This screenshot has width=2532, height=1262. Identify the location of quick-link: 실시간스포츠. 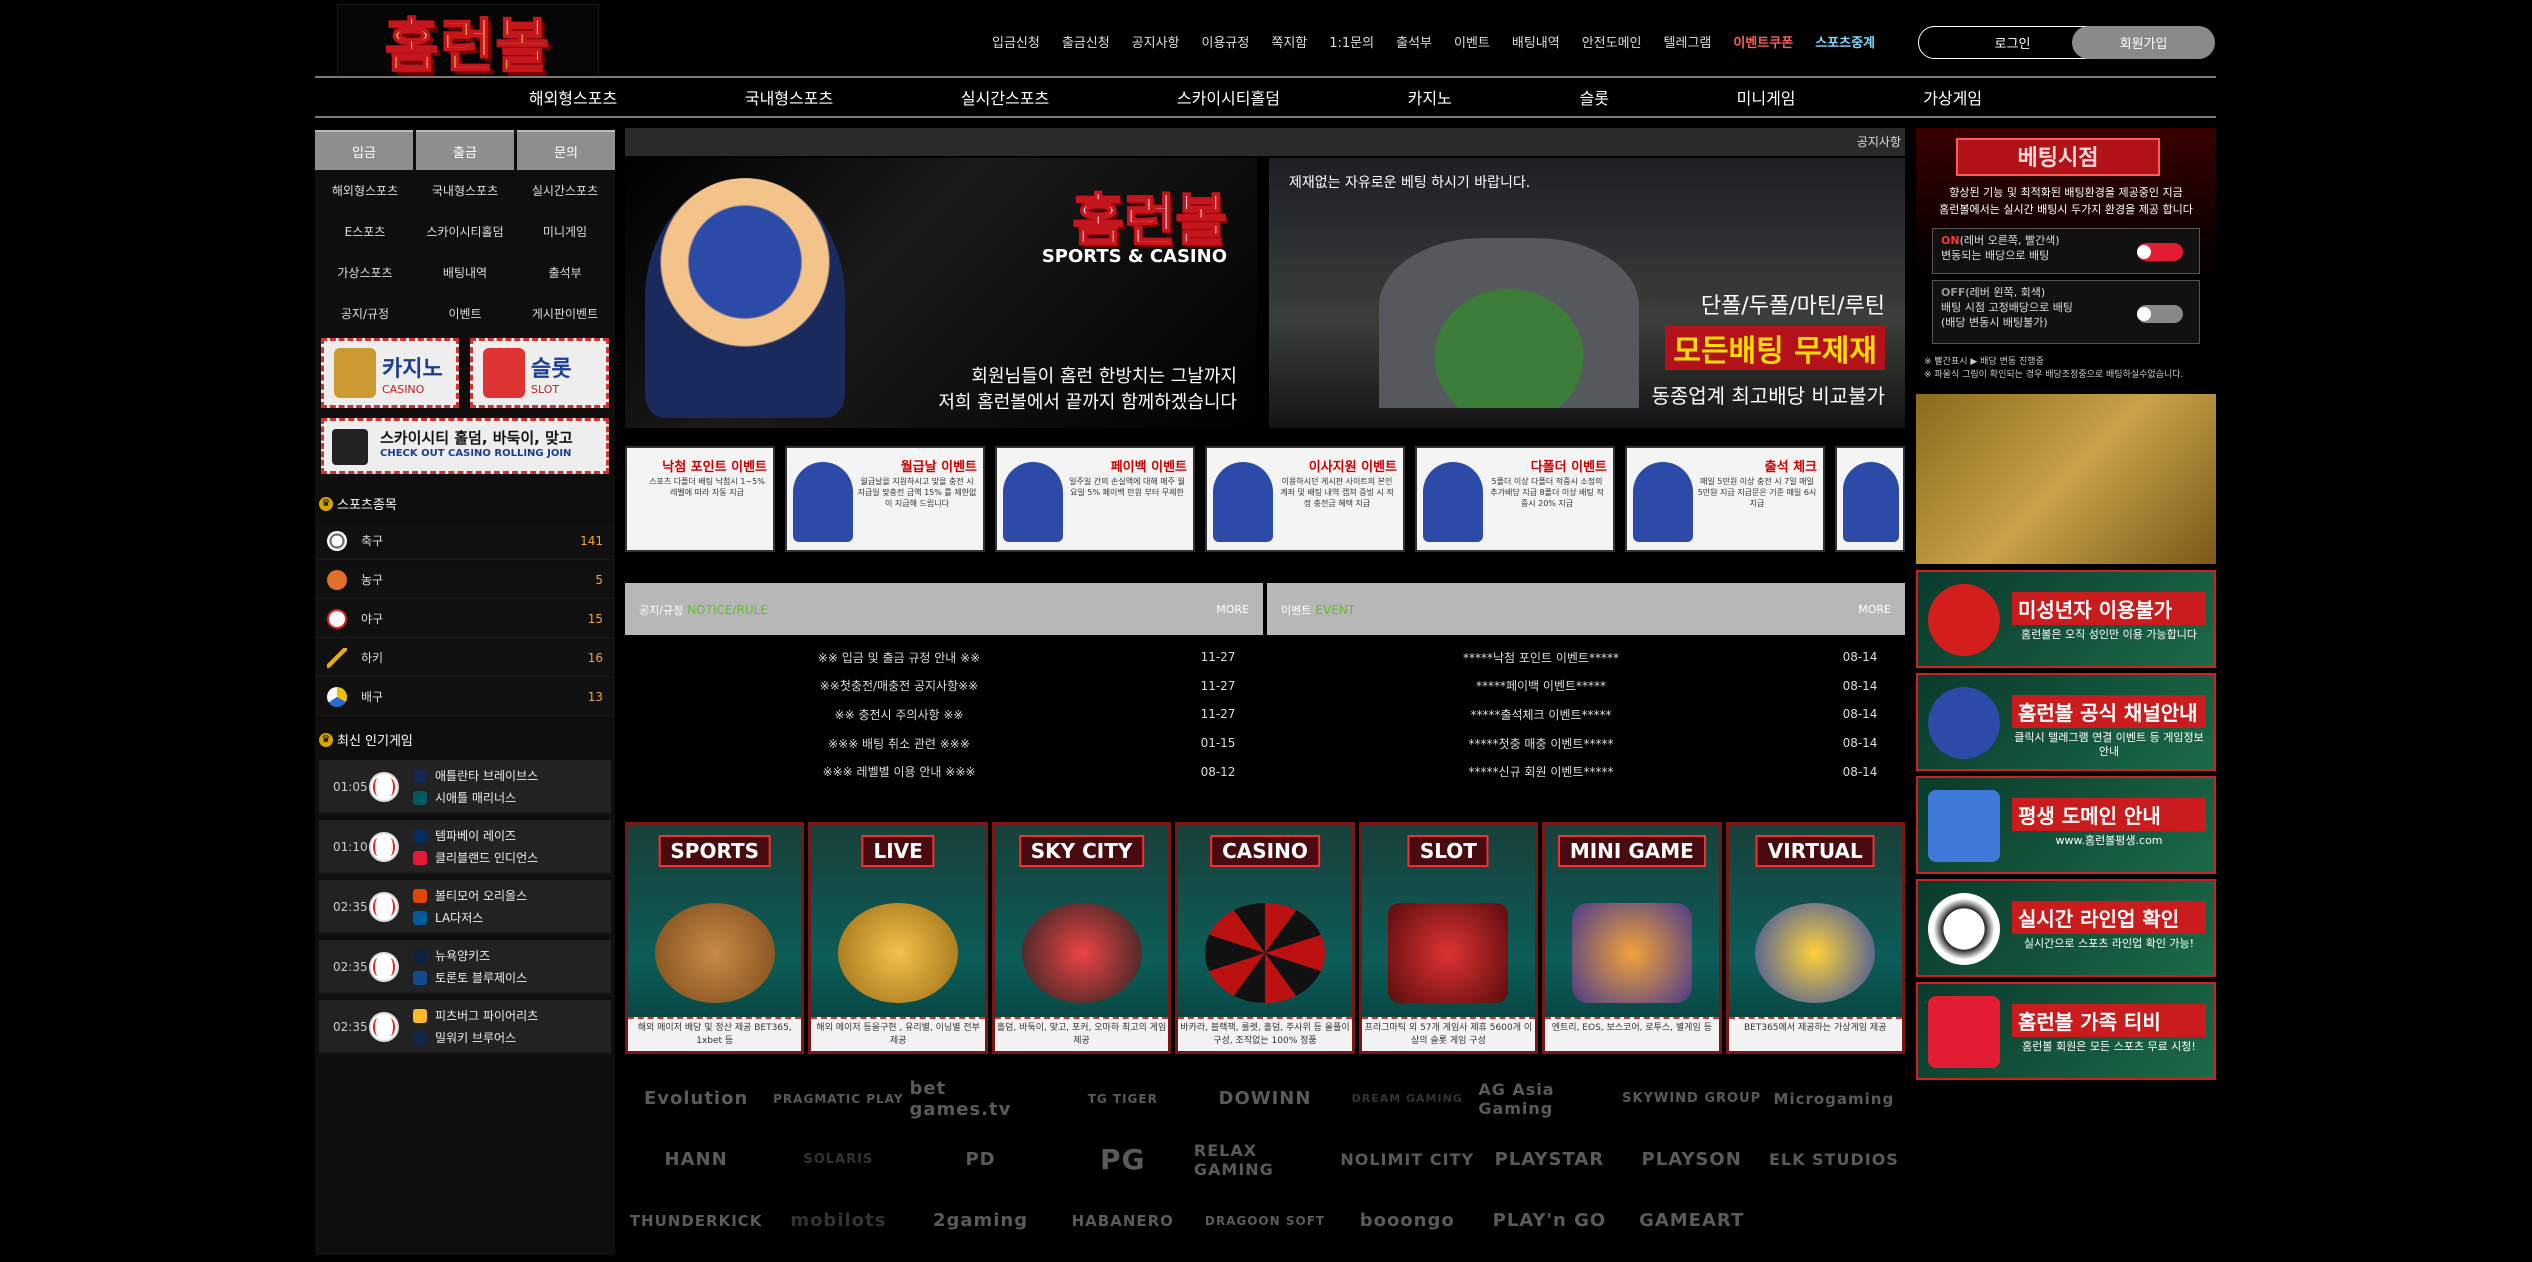
(565, 190).